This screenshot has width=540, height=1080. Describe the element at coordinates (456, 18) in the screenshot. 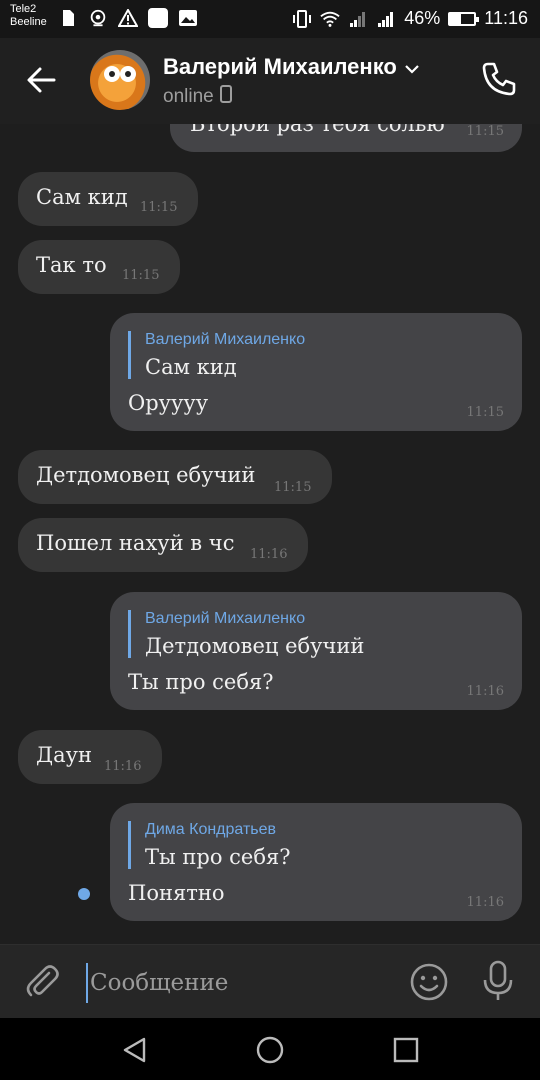

I see `battery-level` at that location.